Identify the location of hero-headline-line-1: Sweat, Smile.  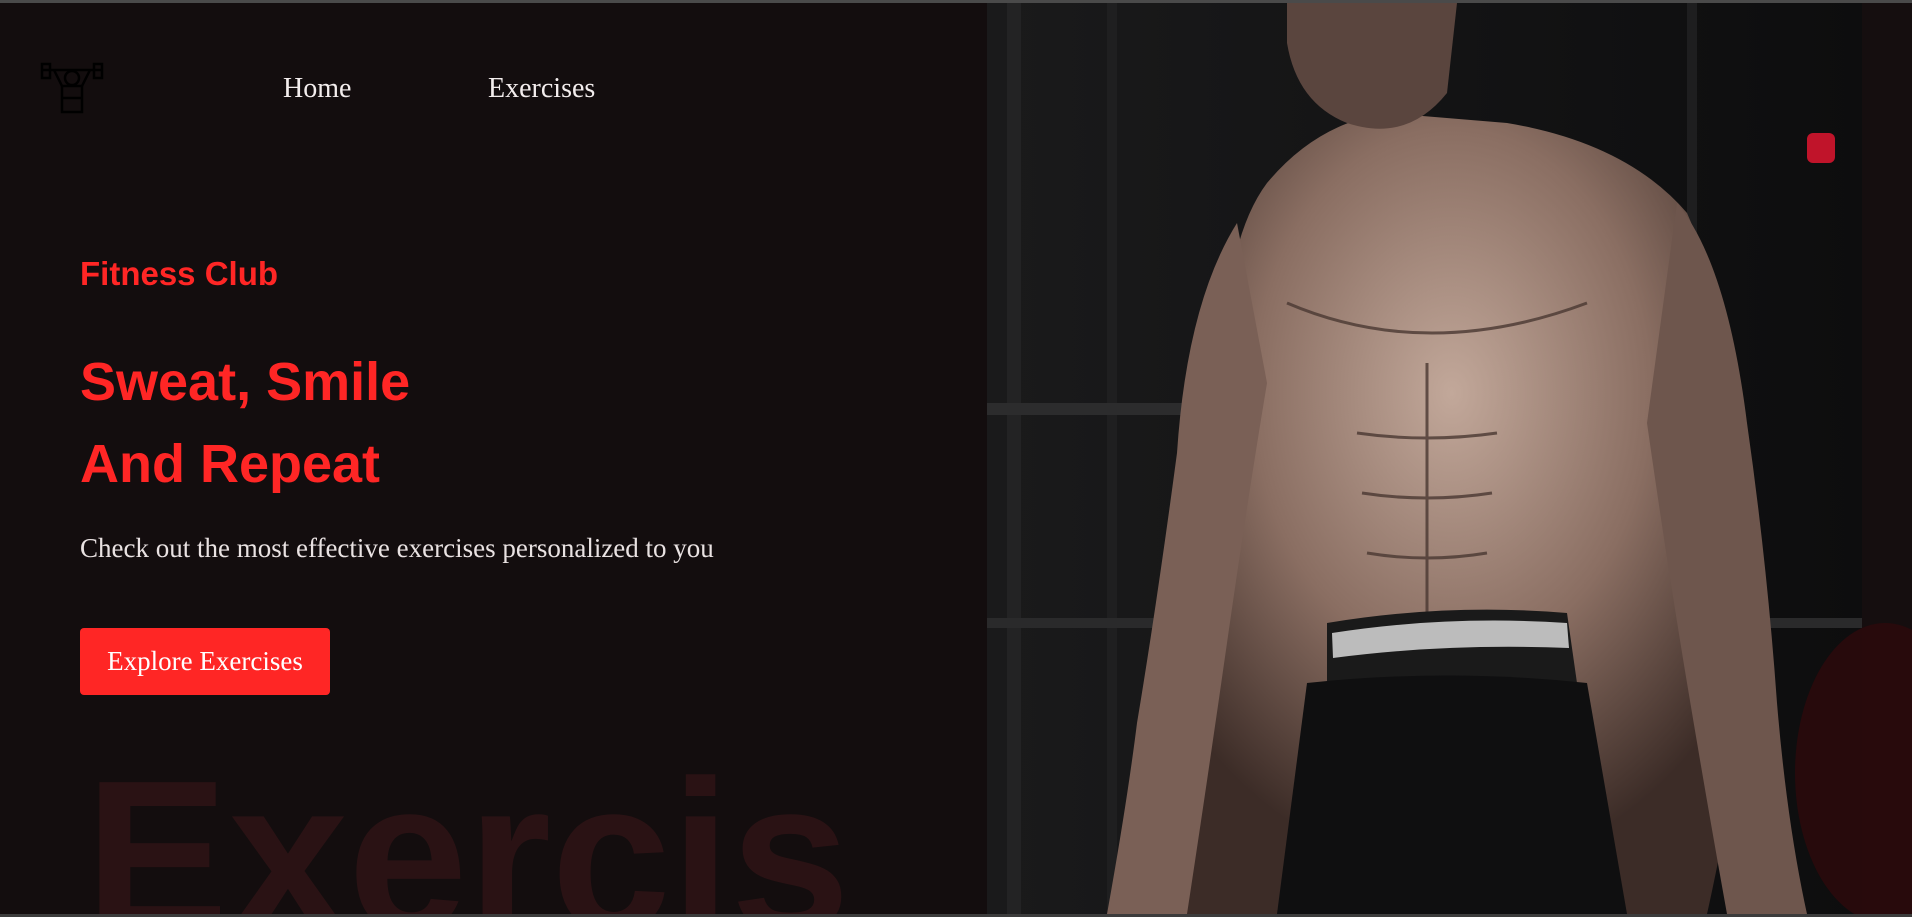
(245, 382).